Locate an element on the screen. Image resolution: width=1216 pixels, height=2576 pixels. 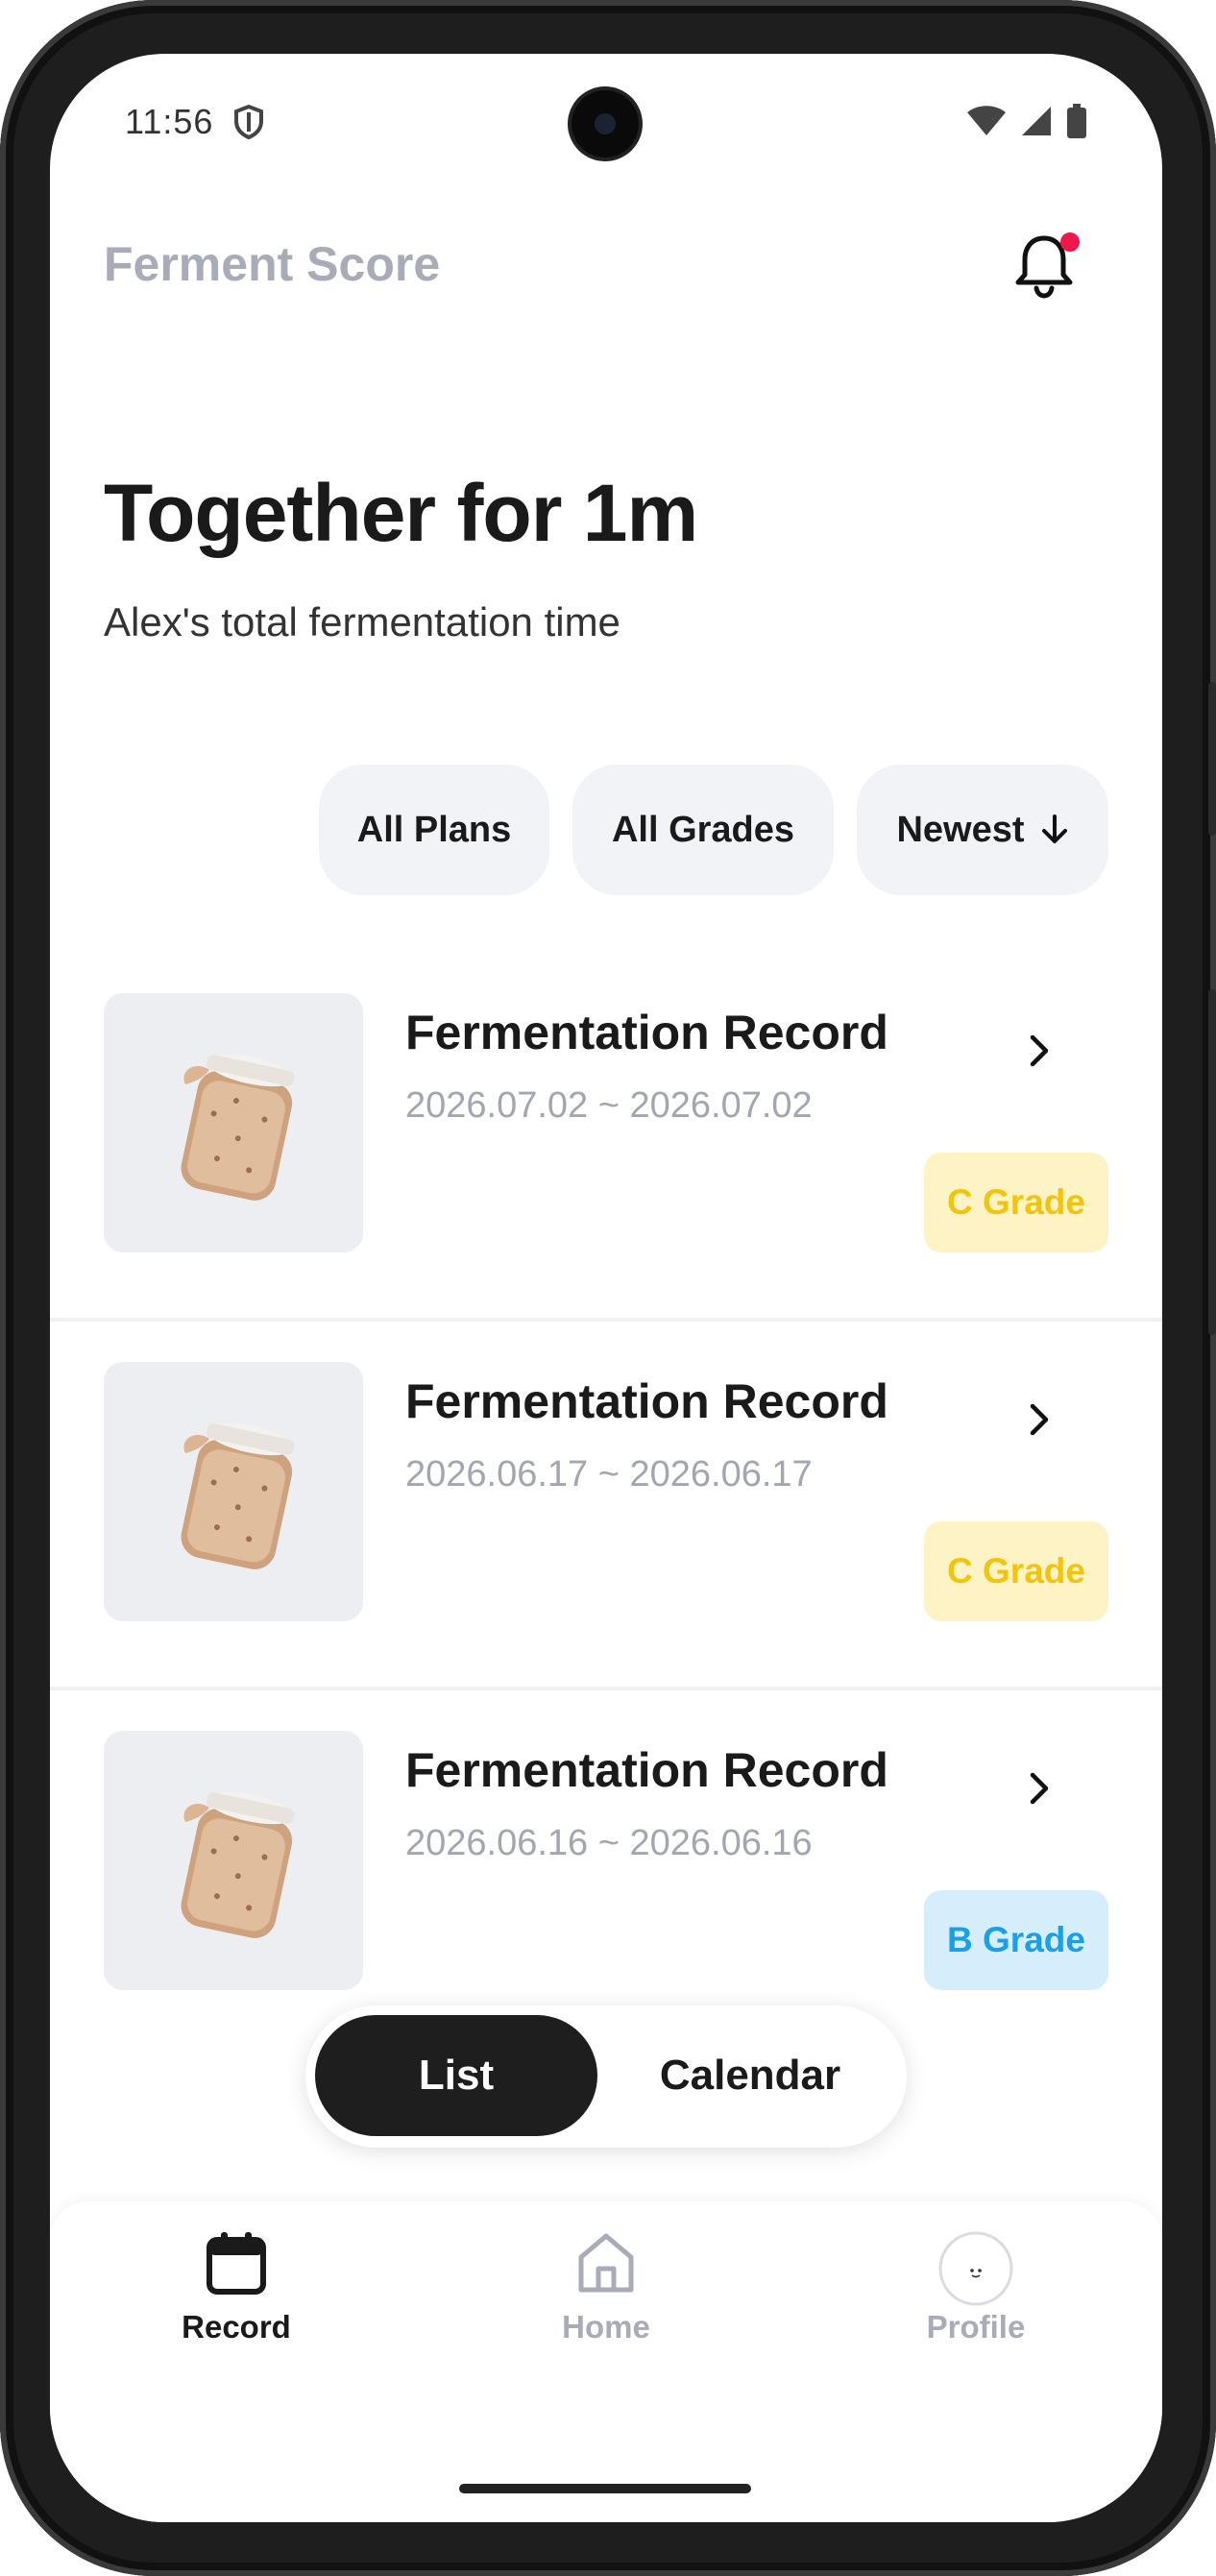
nav-profile: Profile is located at coordinates (976, 2287).